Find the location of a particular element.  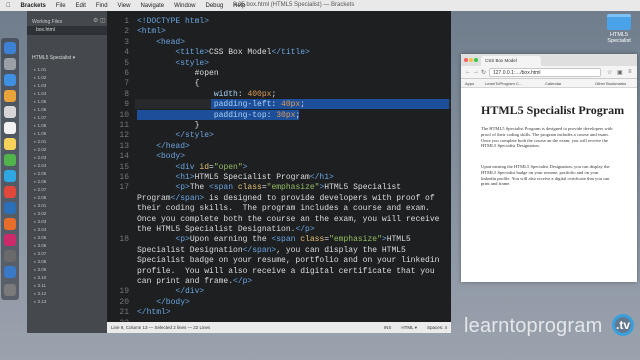

file-tree-item: 3.06 is located at coordinates (67, 246).